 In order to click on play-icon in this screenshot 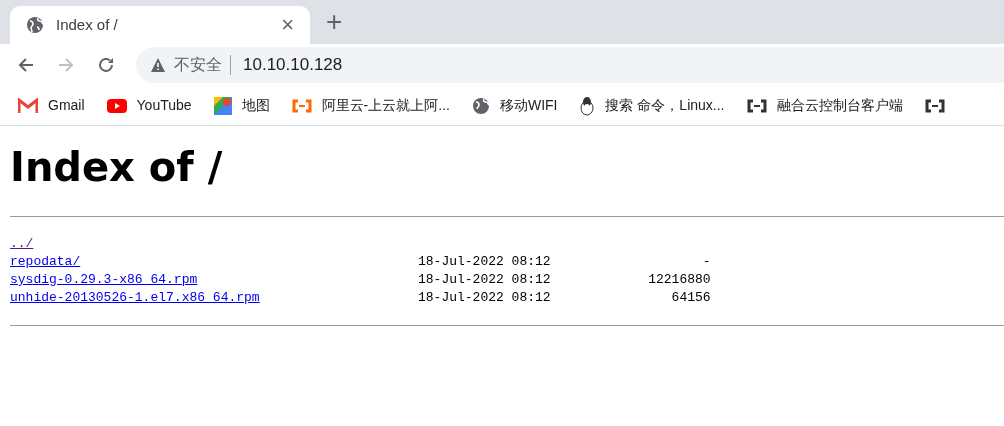, I will do `click(116, 105)`.